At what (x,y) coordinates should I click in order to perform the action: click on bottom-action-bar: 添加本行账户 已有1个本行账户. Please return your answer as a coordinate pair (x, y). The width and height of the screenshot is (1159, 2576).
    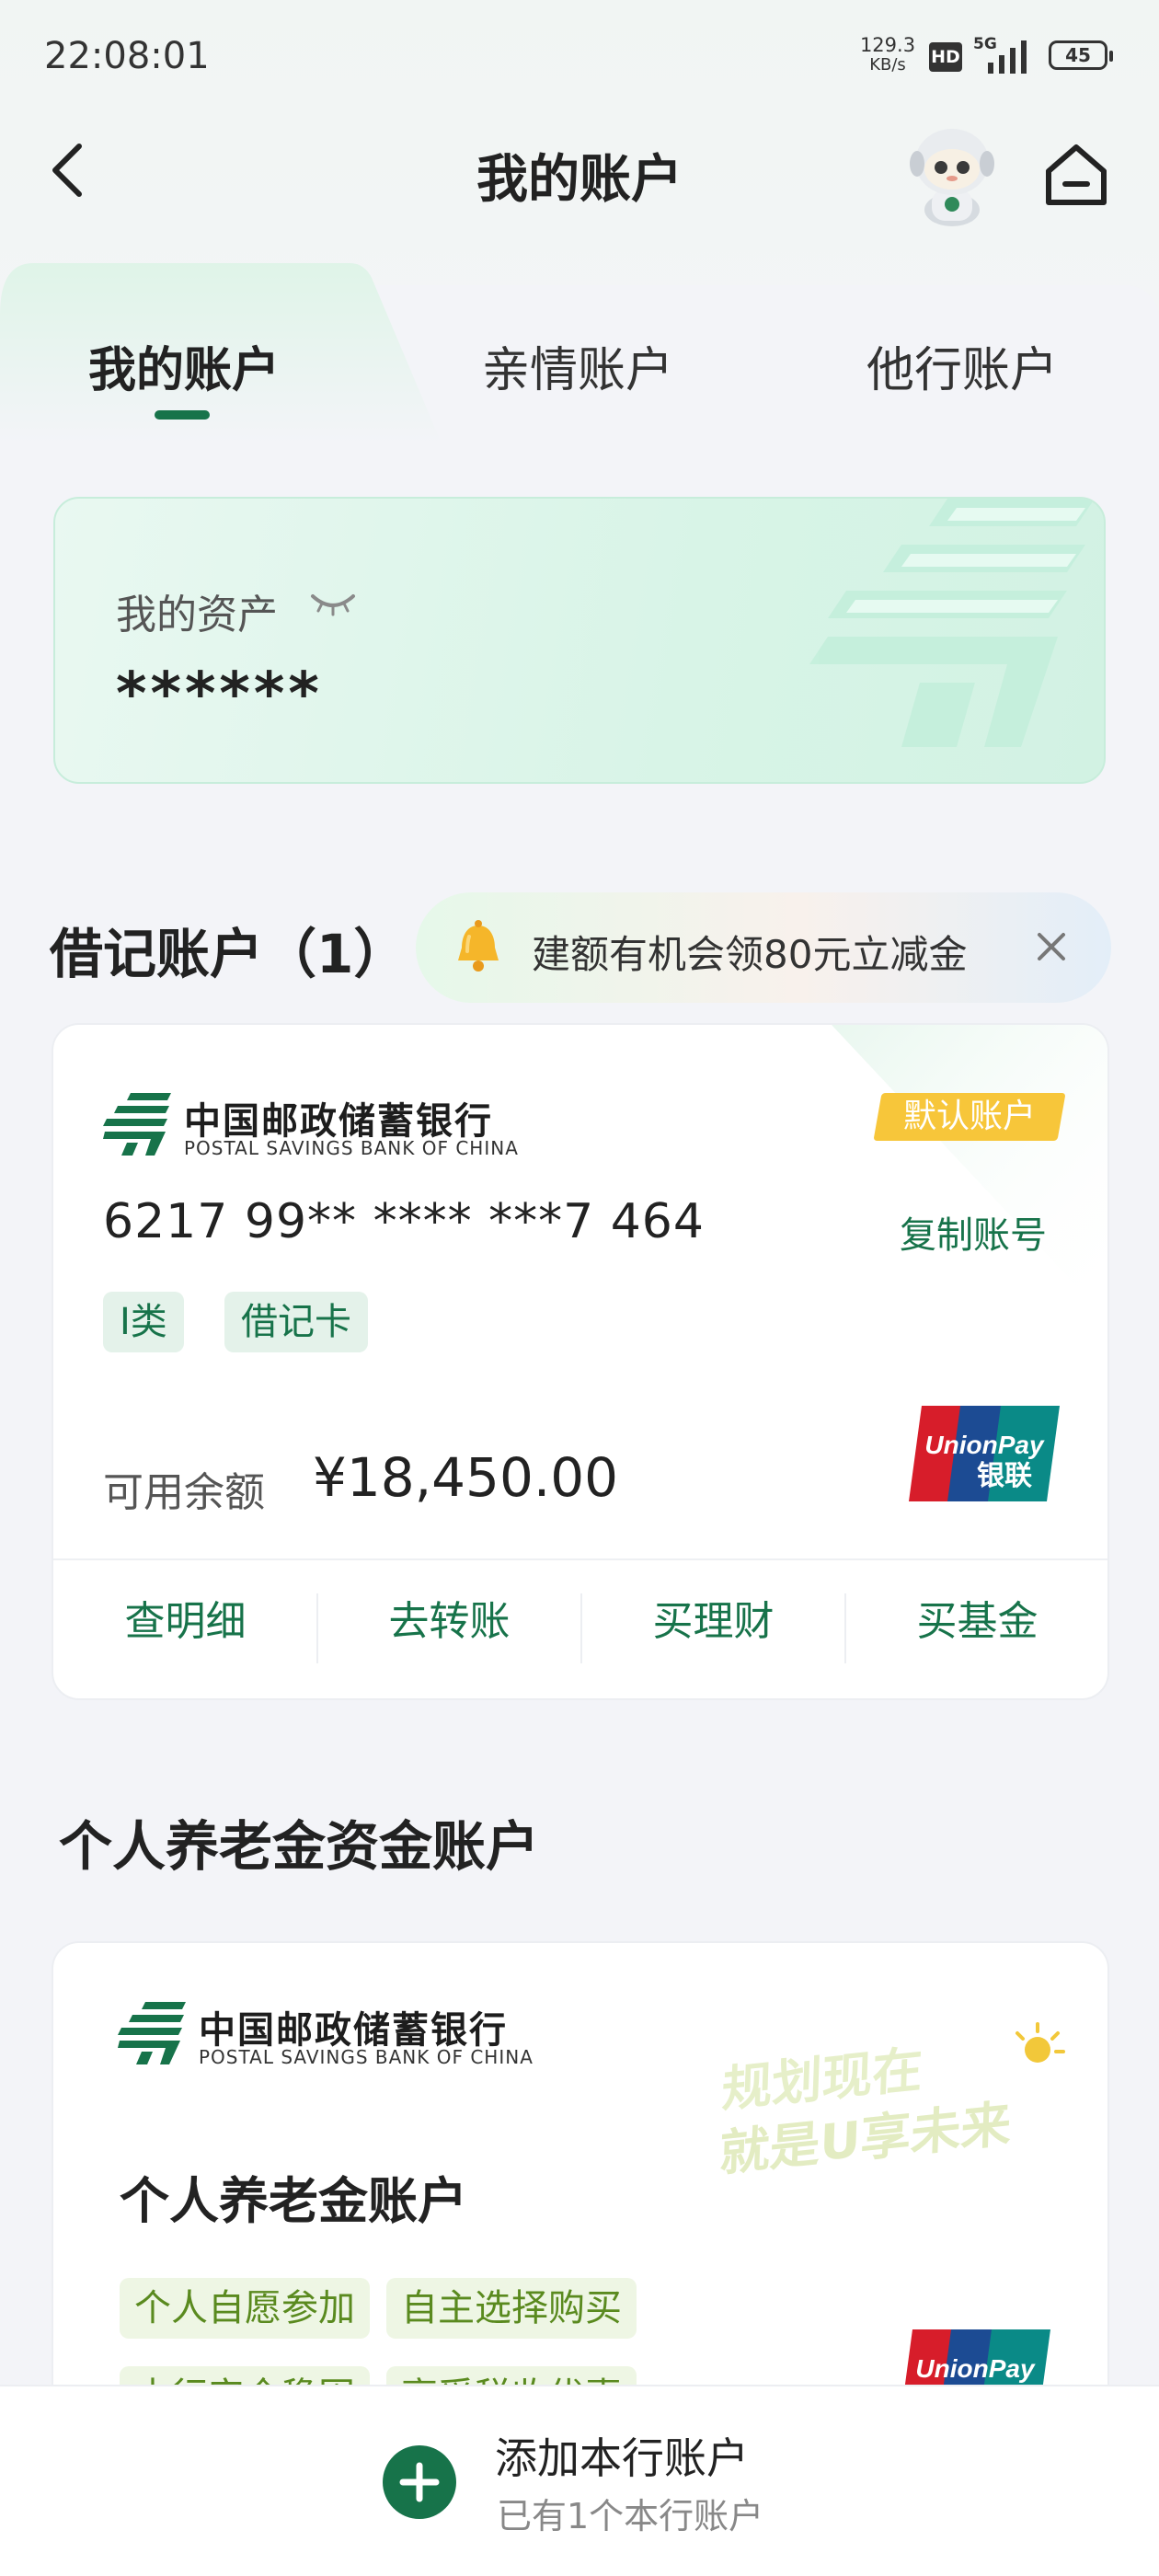
    Looking at the image, I should click on (579, 2480).